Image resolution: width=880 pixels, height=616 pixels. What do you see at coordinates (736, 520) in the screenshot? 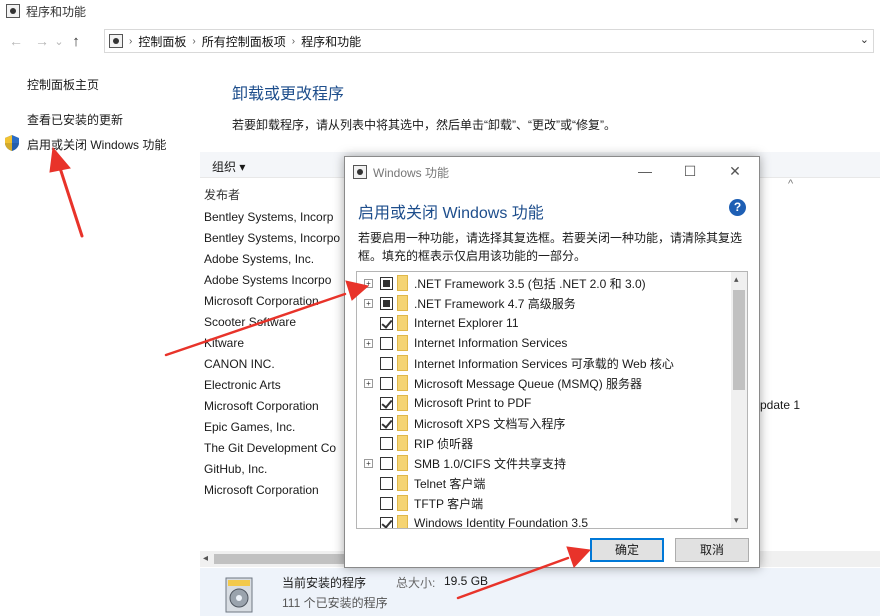
I see `scroll-down-arrow-icon: ▾` at bounding box center [736, 520].